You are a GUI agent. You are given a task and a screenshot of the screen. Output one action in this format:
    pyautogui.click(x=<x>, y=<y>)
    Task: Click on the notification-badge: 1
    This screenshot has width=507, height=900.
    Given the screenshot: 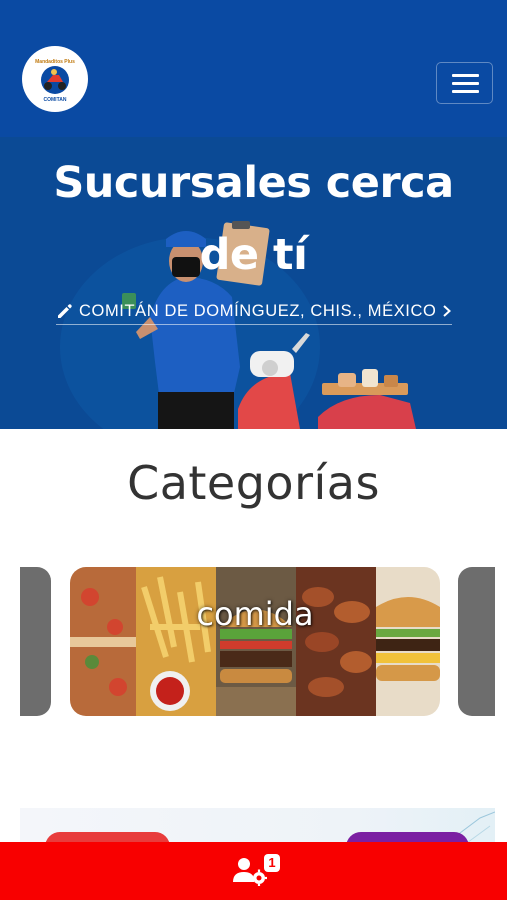 What is the action you would take?
    pyautogui.click(x=272, y=863)
    